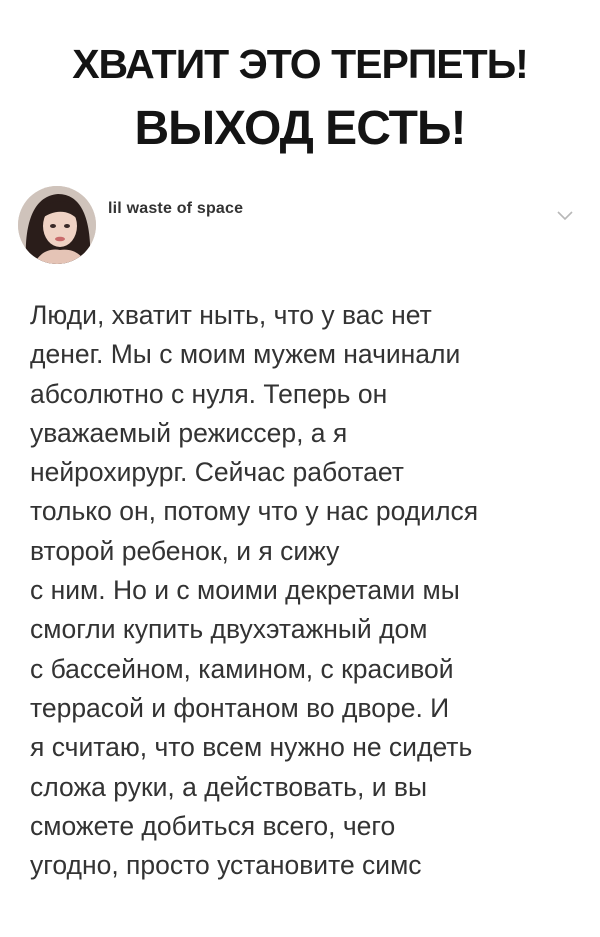  Describe the element at coordinates (209, 393) in the screenshot. I see `post-text-line: абсолютно с нуля. Теперь он` at that location.